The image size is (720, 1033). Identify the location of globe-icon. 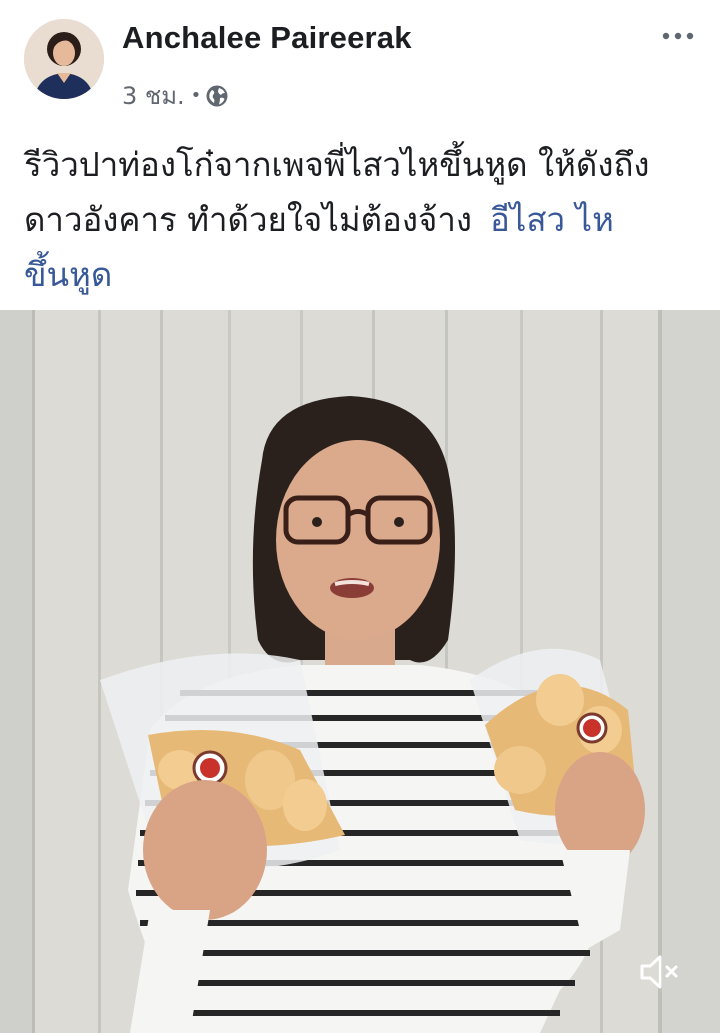
(217, 95).